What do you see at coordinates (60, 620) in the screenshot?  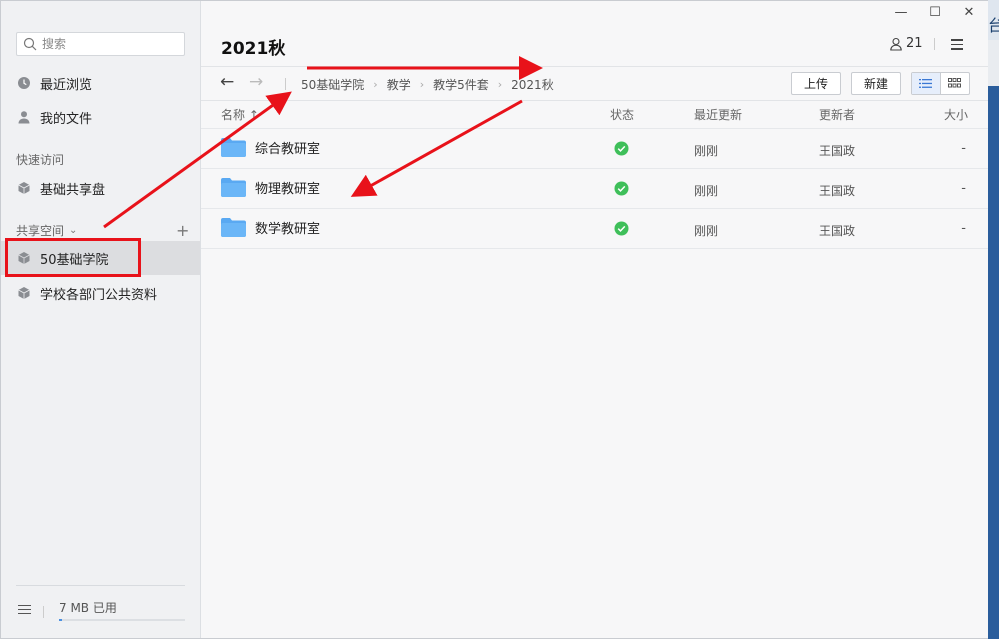 I see `storage-usage-fill` at bounding box center [60, 620].